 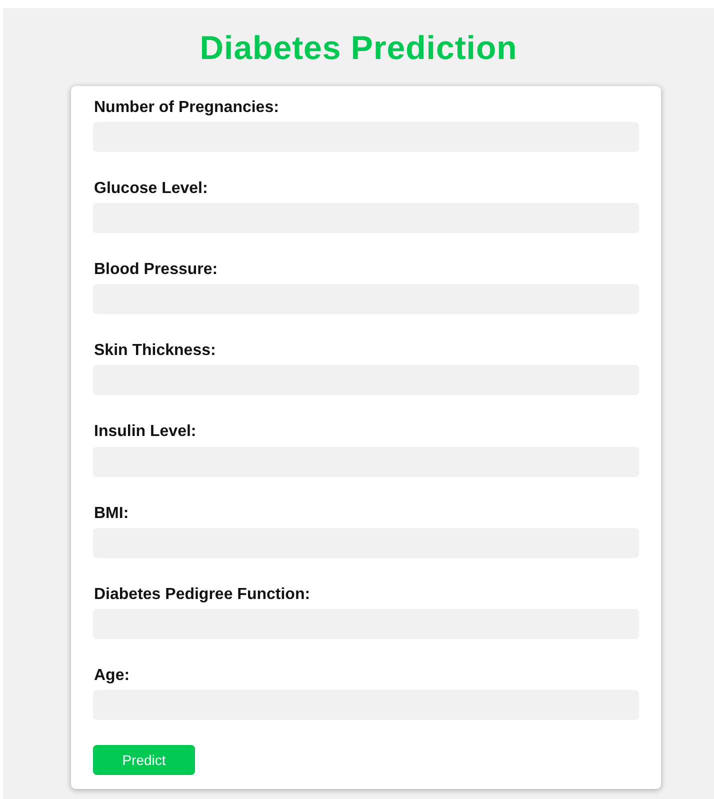 What do you see at coordinates (187, 107) in the screenshot?
I see `field-label: Number of Pregnancies:` at bounding box center [187, 107].